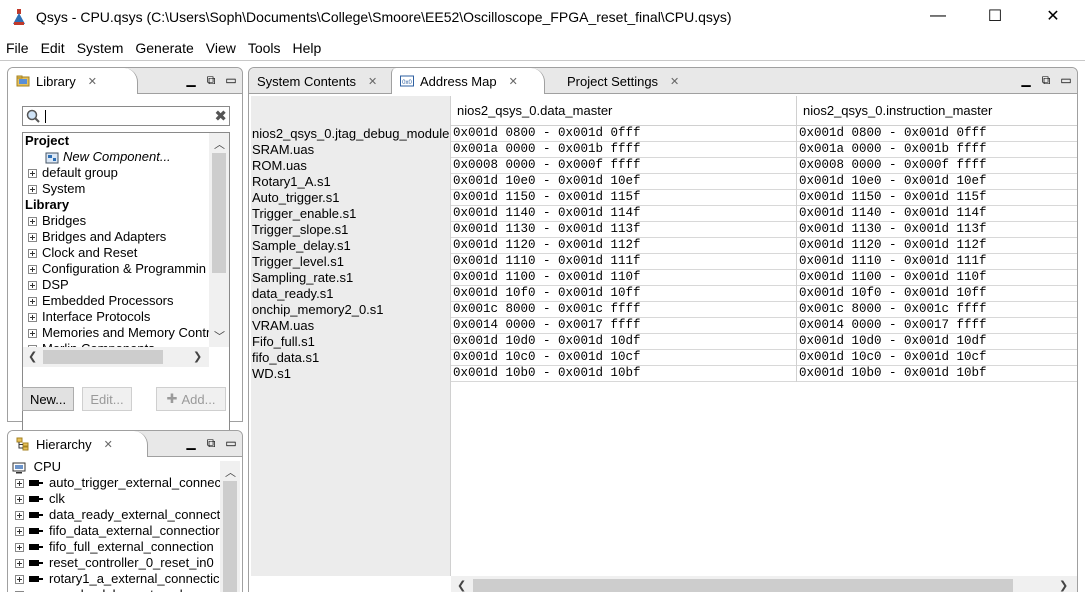 The width and height of the screenshot is (1085, 592). I want to click on data-master-range-cell: 0x001d 1140 - 0x001d 114f, so click(624, 214).